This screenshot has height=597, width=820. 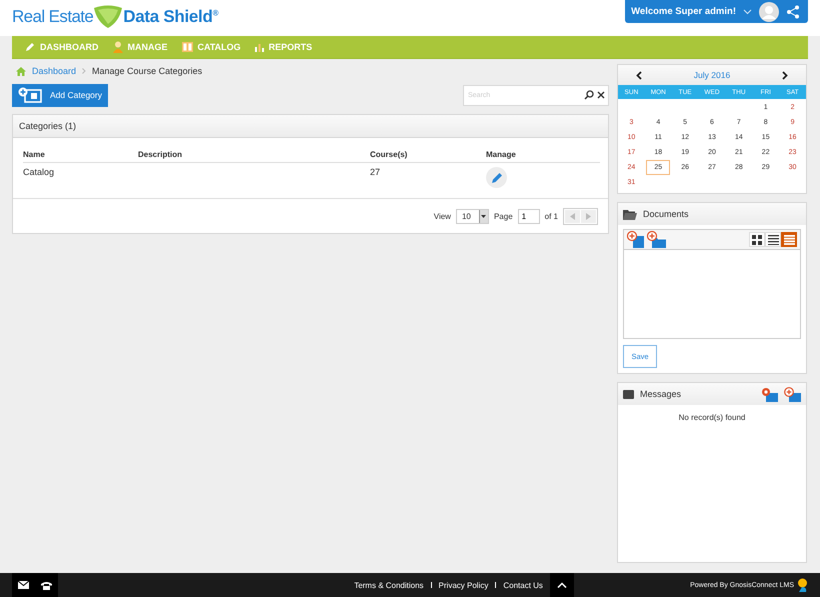 What do you see at coordinates (39, 172) in the screenshot?
I see `table-cell-text: Catalog` at bounding box center [39, 172].